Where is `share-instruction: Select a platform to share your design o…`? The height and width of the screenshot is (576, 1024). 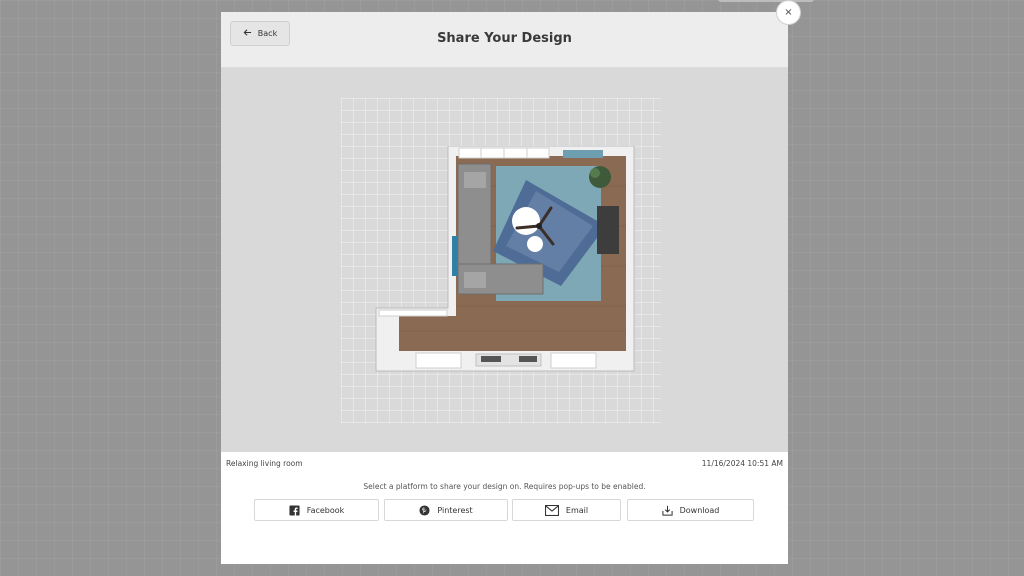
share-instruction: Select a platform to share your design o… is located at coordinates (504, 486).